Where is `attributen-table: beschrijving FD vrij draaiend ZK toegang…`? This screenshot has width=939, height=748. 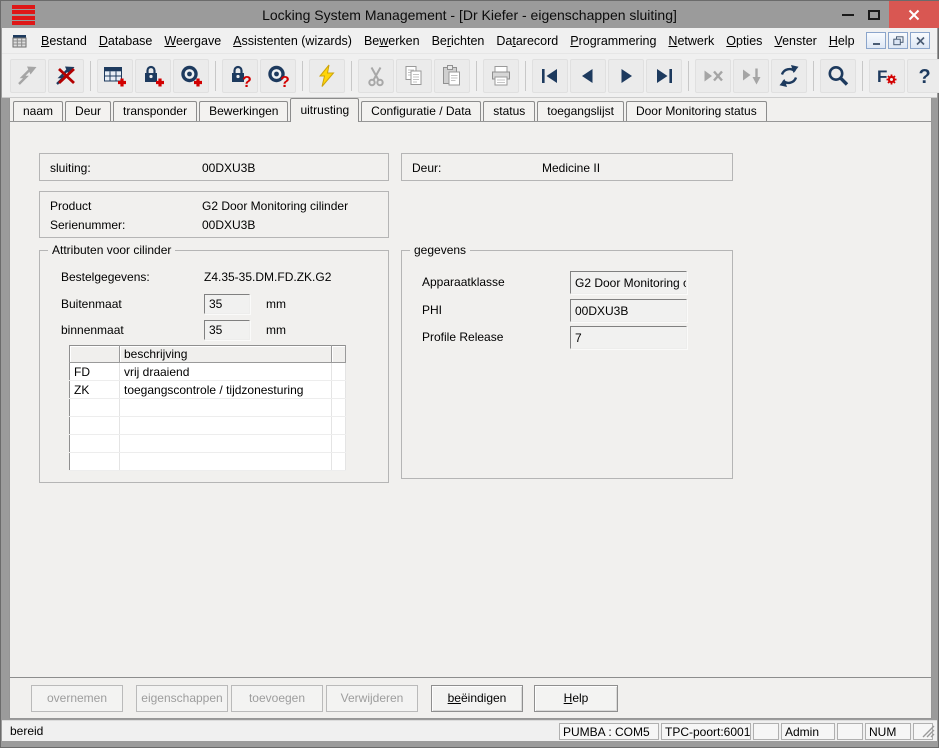 attributen-table: beschrijving FD vrij draaiend ZK toegang… is located at coordinates (207, 408).